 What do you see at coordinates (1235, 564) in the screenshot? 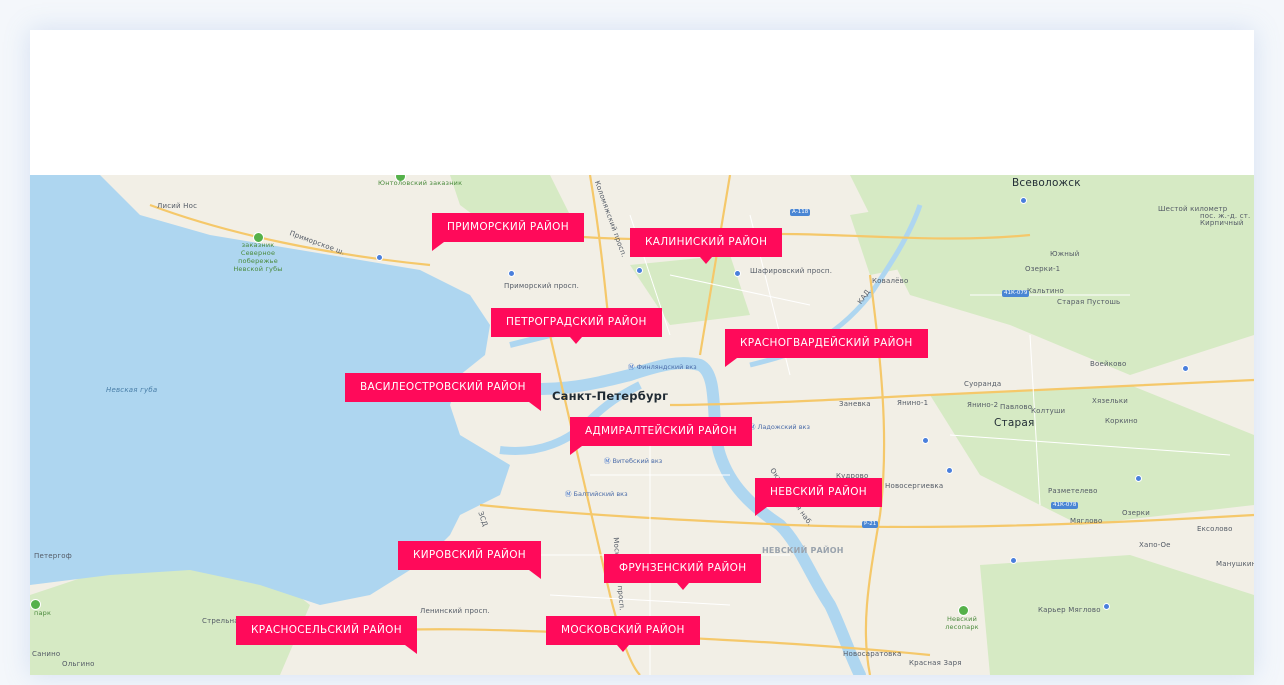
I see `place-manushkino: Манушкино` at bounding box center [1235, 564].